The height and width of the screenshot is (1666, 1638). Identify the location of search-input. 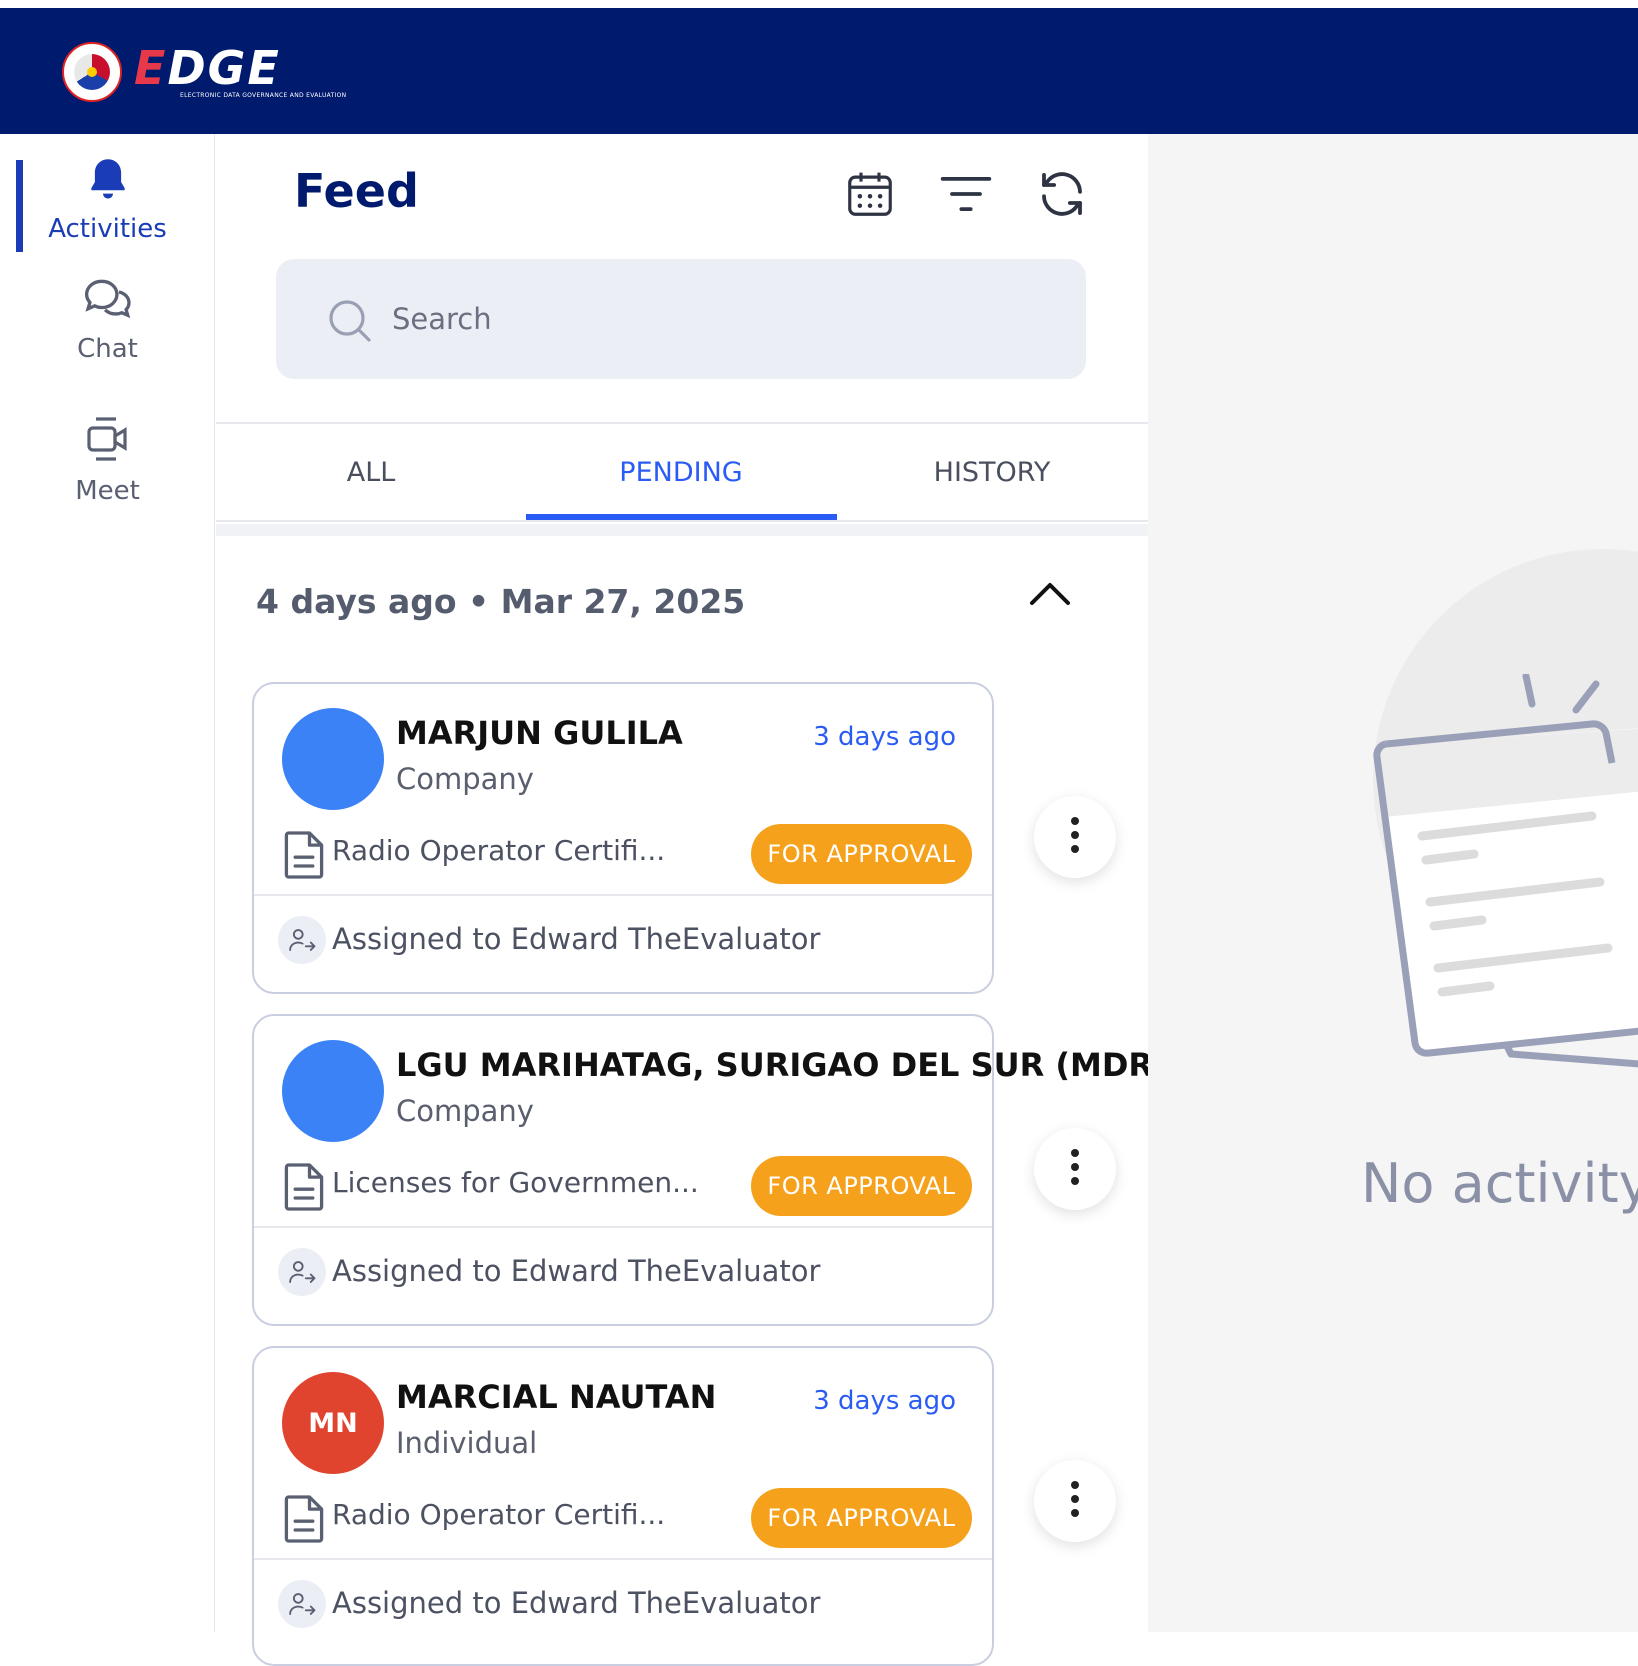
(712, 319).